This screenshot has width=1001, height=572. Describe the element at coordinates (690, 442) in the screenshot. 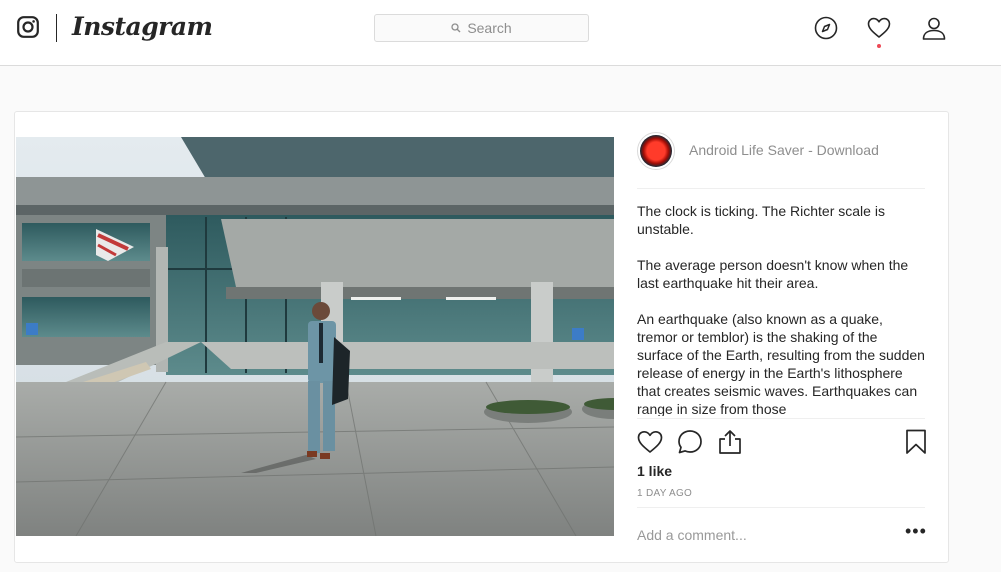

I see `comment-icon` at that location.